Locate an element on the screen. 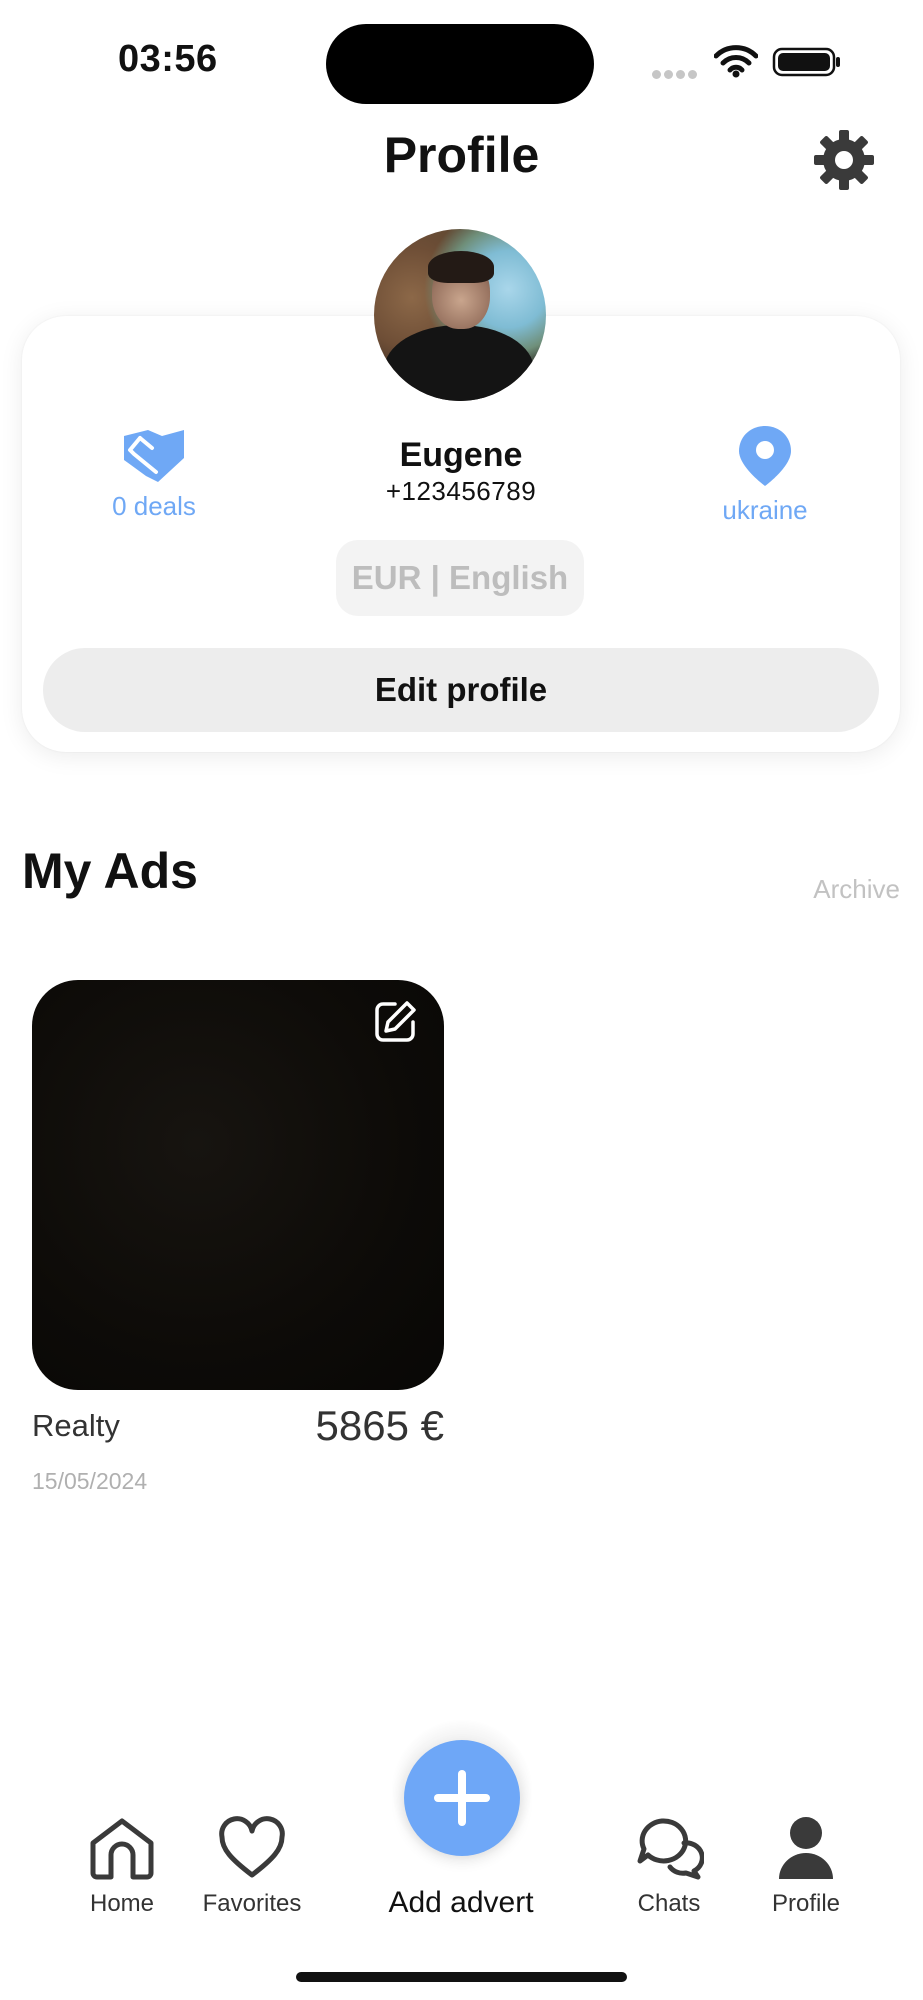  chat-bubbles-icon is located at coordinates (671, 1849).